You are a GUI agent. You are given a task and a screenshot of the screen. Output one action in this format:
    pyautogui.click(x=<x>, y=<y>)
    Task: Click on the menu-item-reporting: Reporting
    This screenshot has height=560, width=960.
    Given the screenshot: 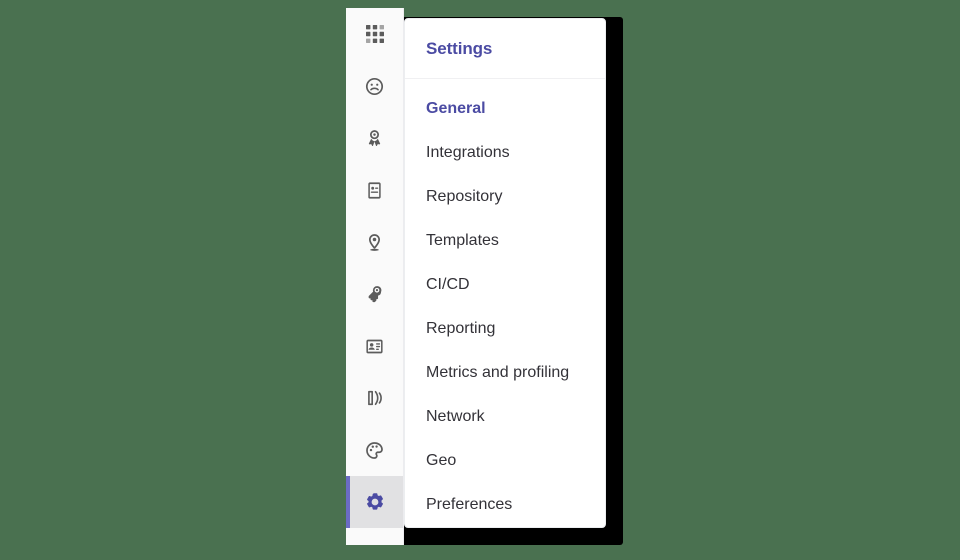 What is the action you would take?
    pyautogui.click(x=505, y=329)
    